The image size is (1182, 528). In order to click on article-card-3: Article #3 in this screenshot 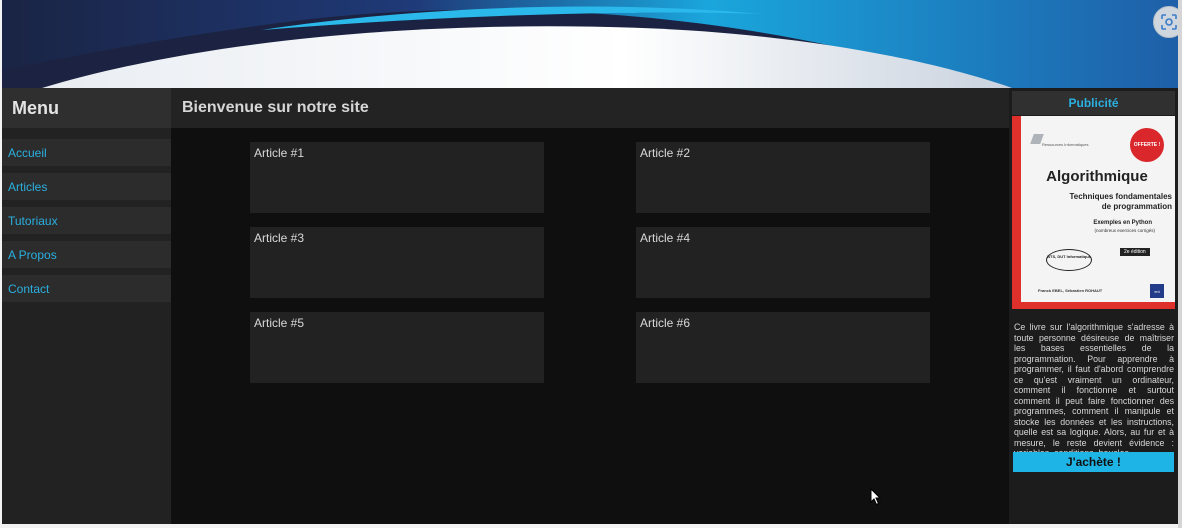, I will do `click(397, 262)`.